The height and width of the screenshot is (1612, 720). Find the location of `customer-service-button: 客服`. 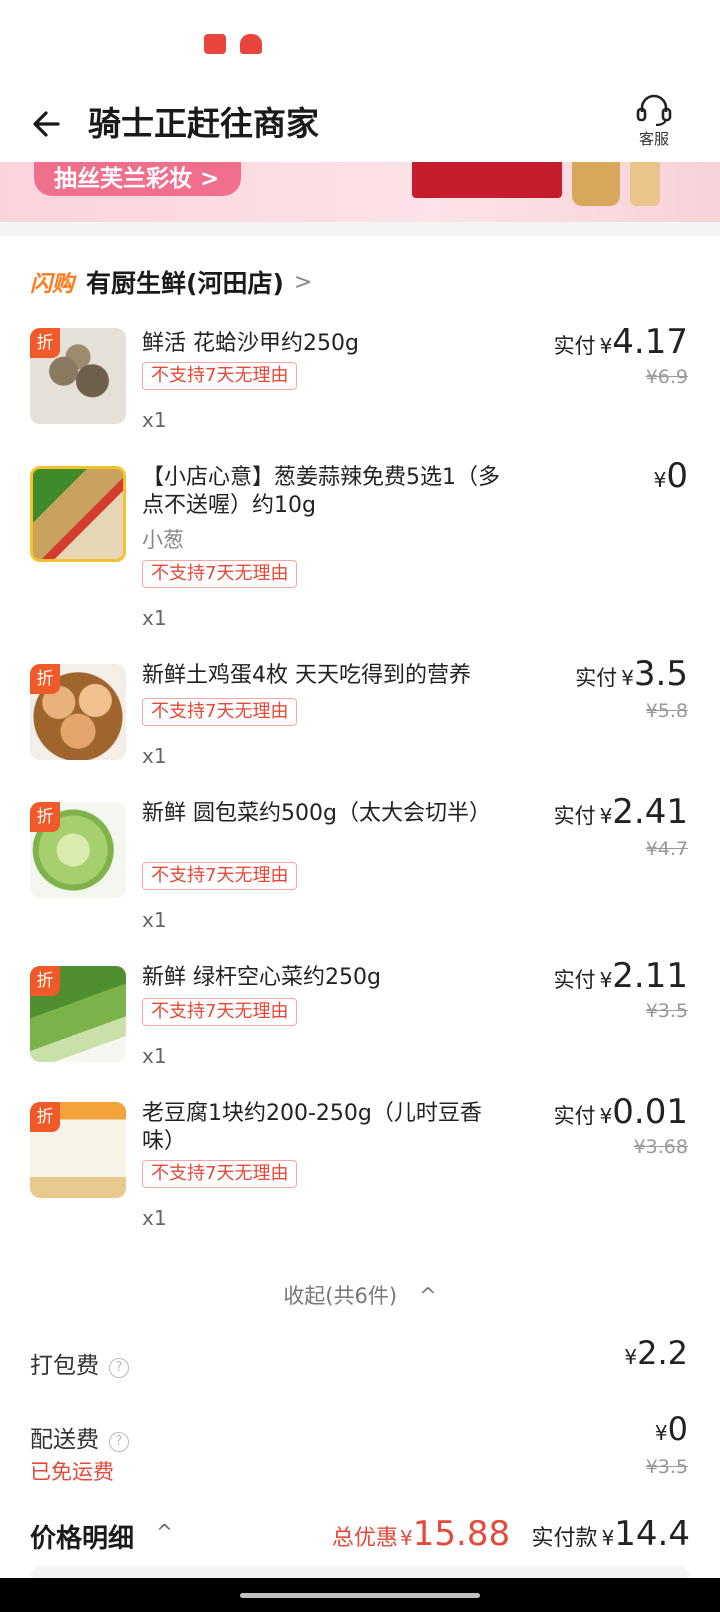

customer-service-button: 客服 is located at coordinates (654, 125).